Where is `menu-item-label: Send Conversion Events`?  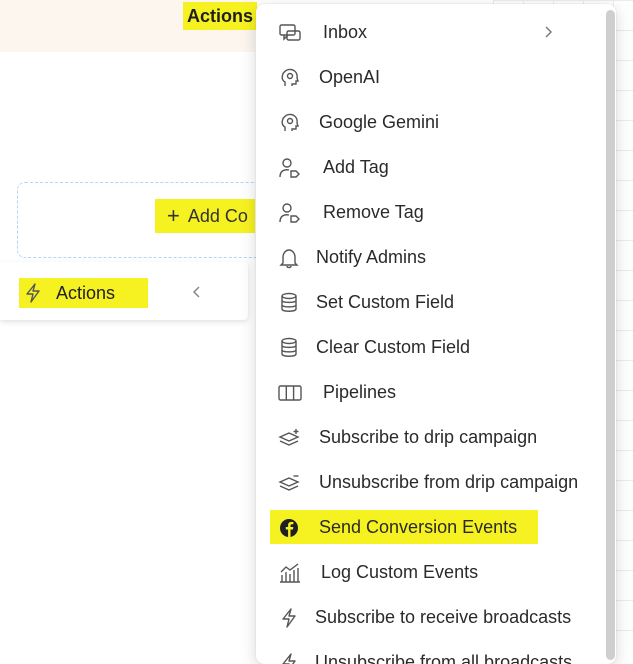
menu-item-label: Send Conversion Events is located at coordinates (418, 527).